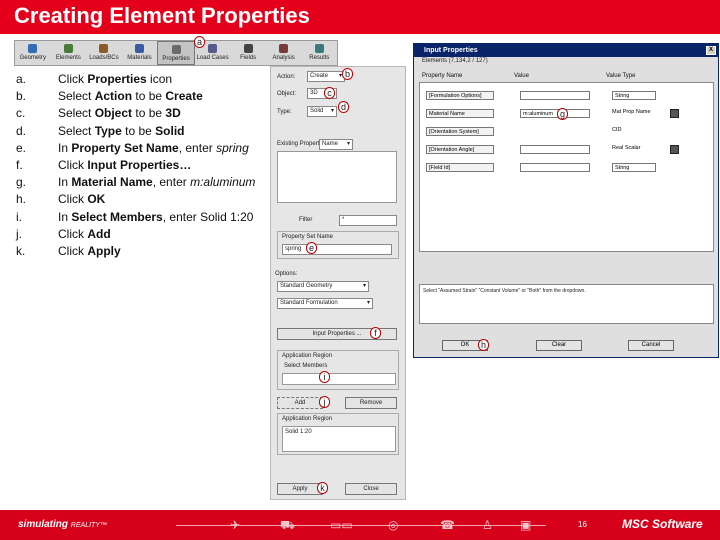 Image resolution: width=720 pixels, height=540 pixels. I want to click on property-row-value-input: m:aluminum, so click(555, 113).